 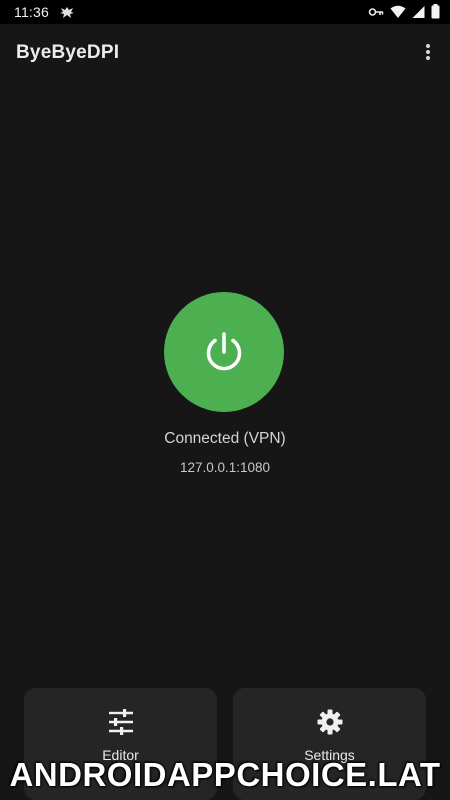 What do you see at coordinates (225, 12) in the screenshot?
I see `status-bar: 11:36` at bounding box center [225, 12].